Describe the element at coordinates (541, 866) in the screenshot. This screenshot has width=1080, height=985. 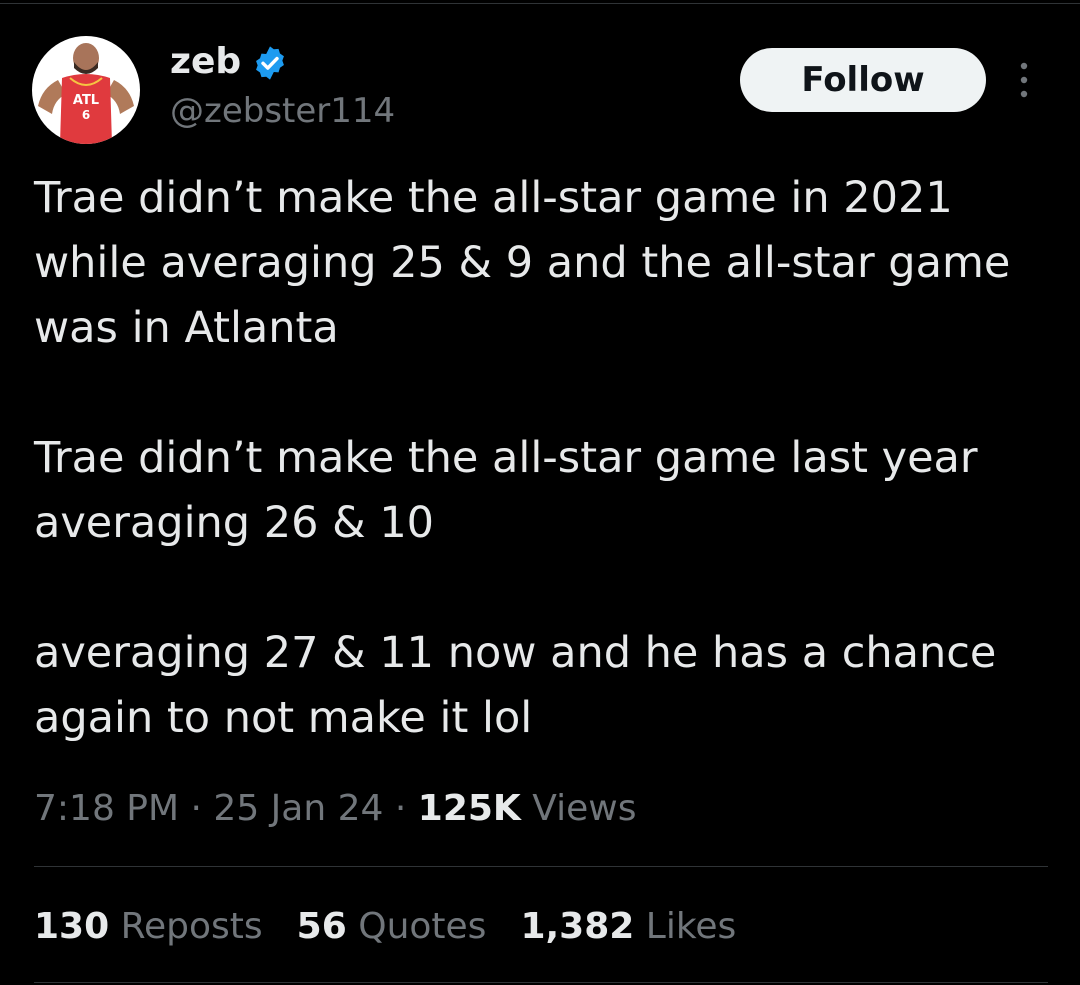
I see `stats-divider` at that location.